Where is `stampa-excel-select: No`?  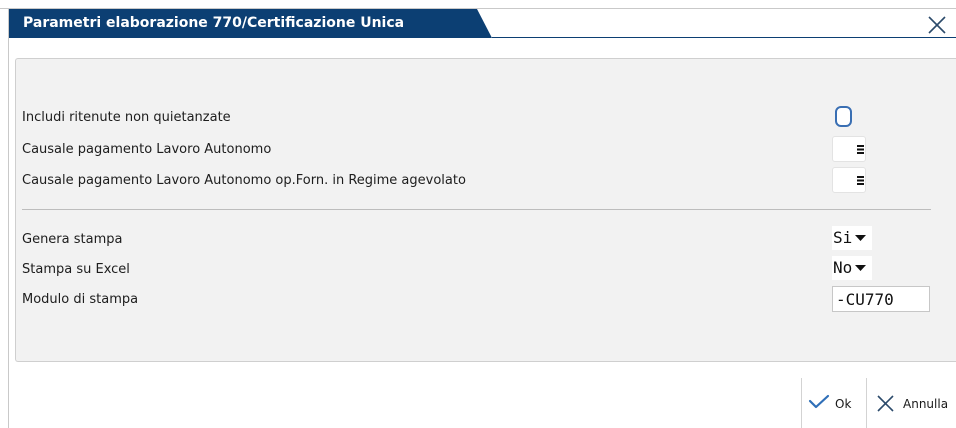
stampa-excel-select: No is located at coordinates (852, 268).